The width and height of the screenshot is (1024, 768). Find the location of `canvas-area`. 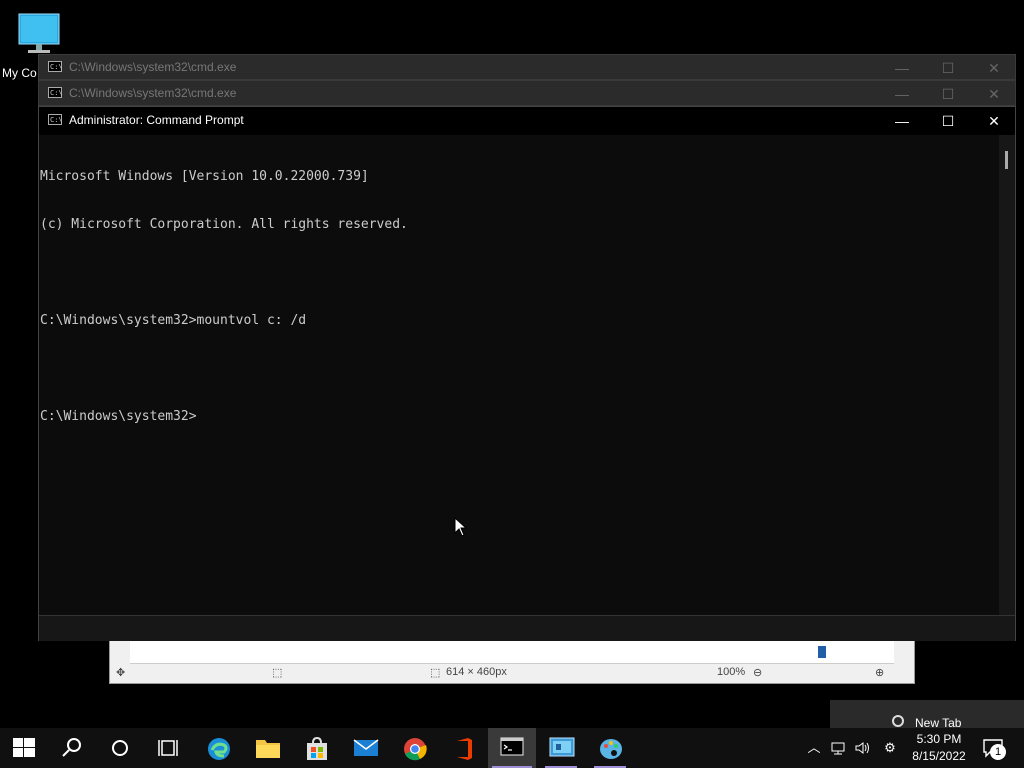

canvas-area is located at coordinates (512, 652).